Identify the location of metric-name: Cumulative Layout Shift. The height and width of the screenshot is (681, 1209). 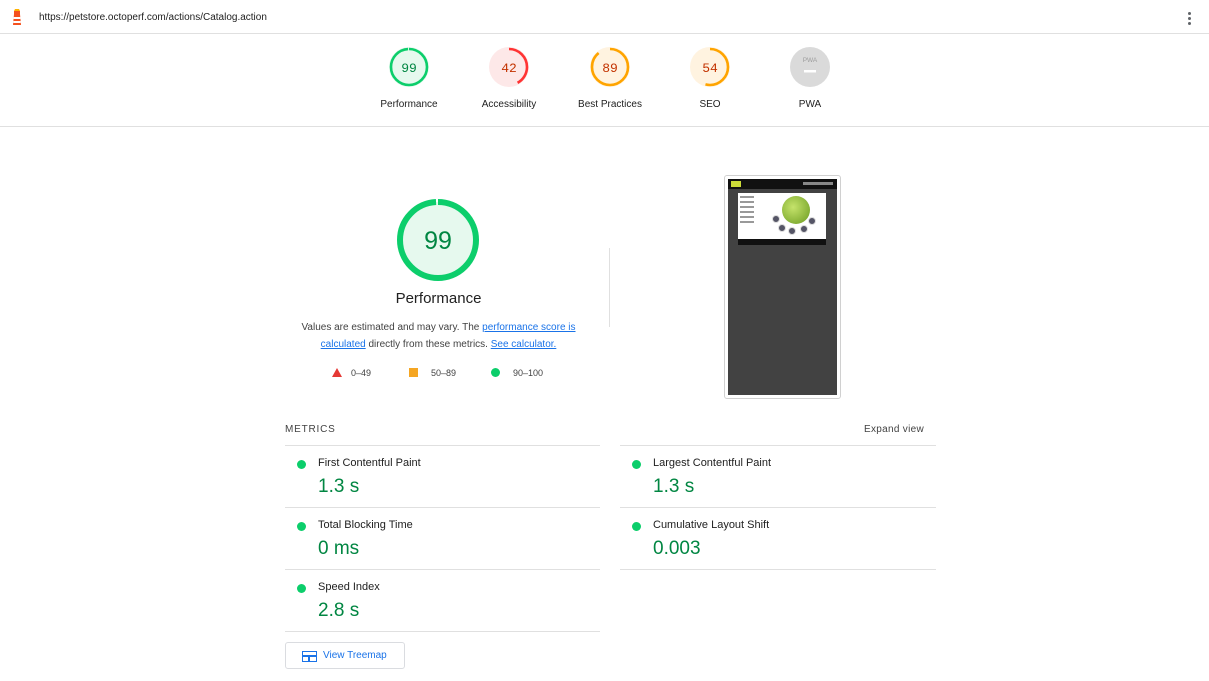
(711, 525).